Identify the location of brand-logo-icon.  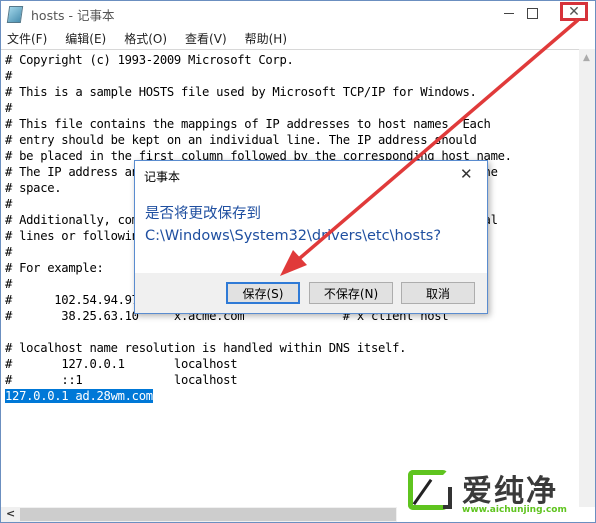
(430, 490).